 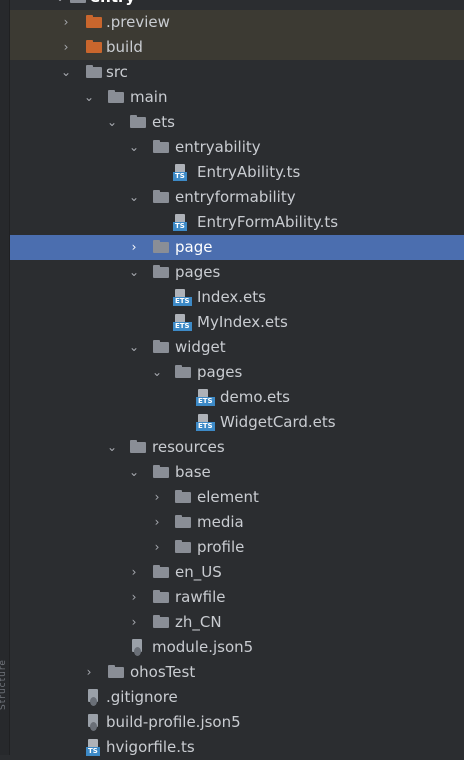 What do you see at coordinates (237, 572) in the screenshot?
I see `tree-row-en-us: › en_US` at bounding box center [237, 572].